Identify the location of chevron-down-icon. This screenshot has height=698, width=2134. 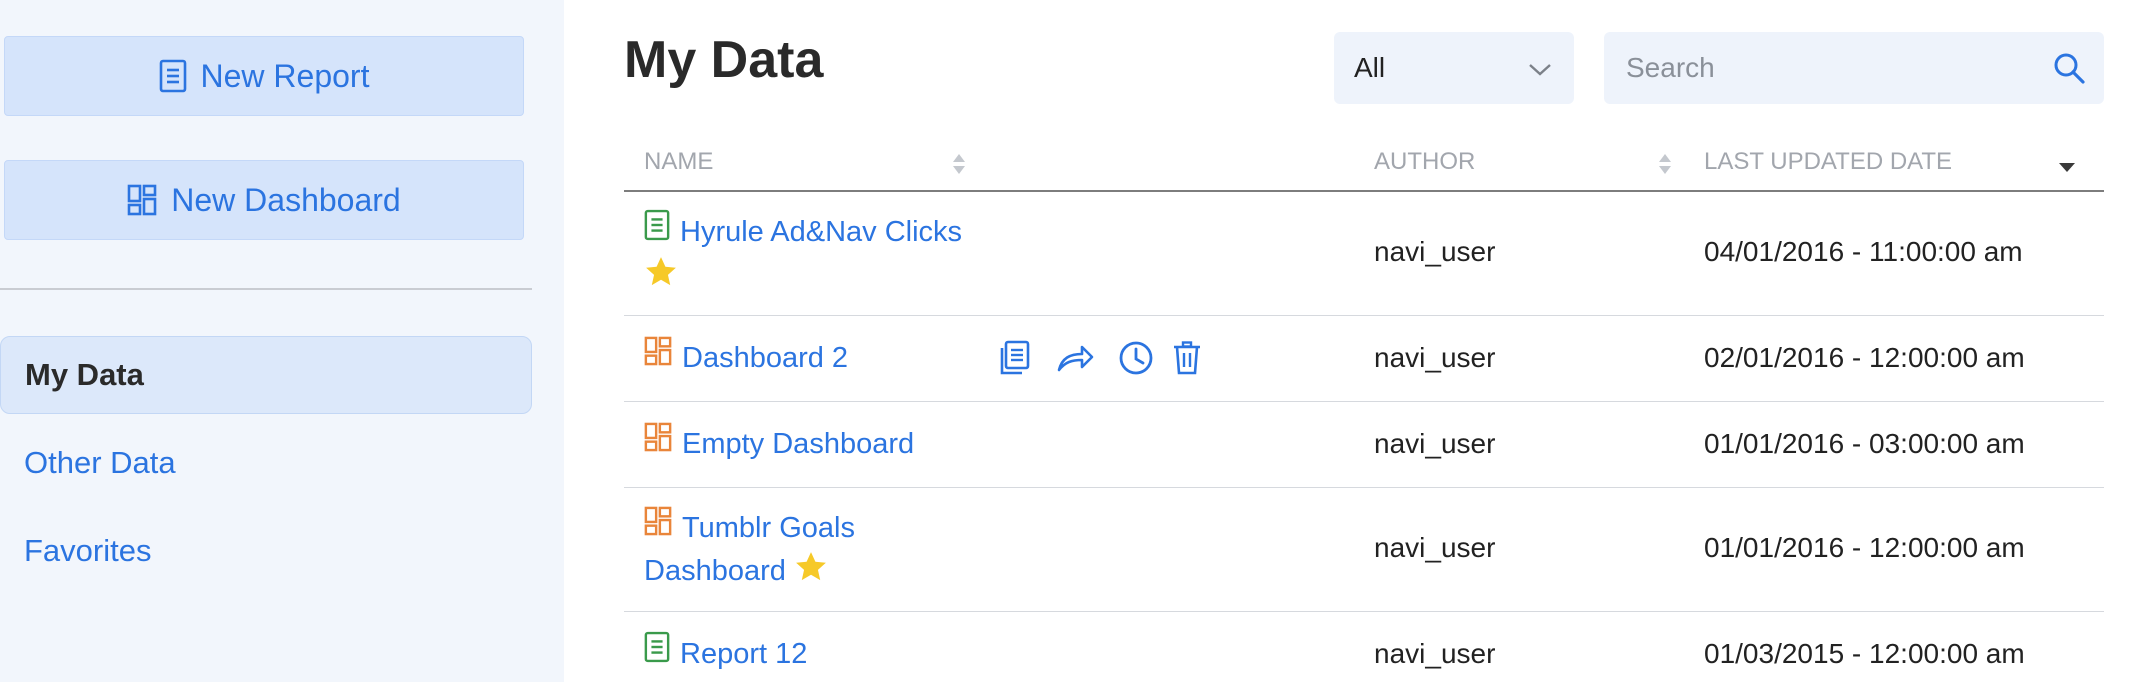
(1540, 68).